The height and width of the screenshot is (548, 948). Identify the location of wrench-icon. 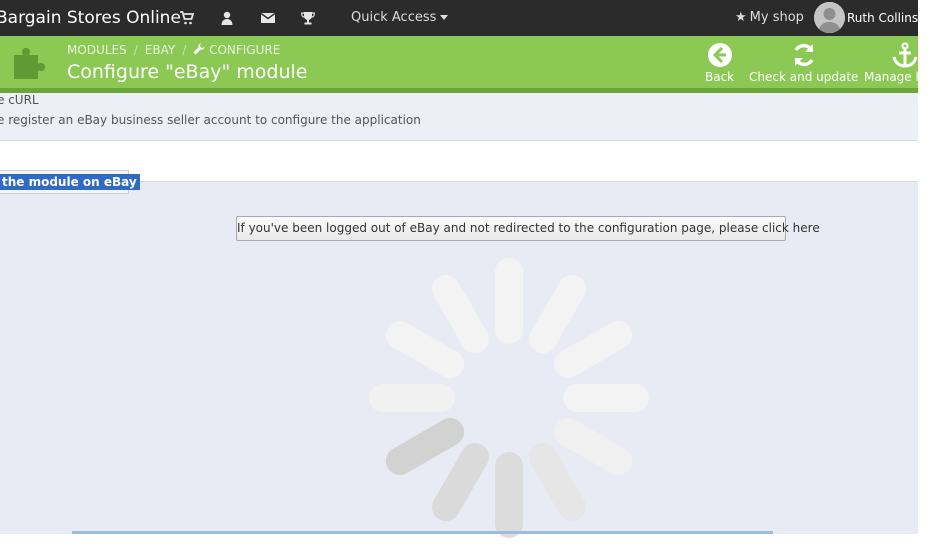
(199, 50).